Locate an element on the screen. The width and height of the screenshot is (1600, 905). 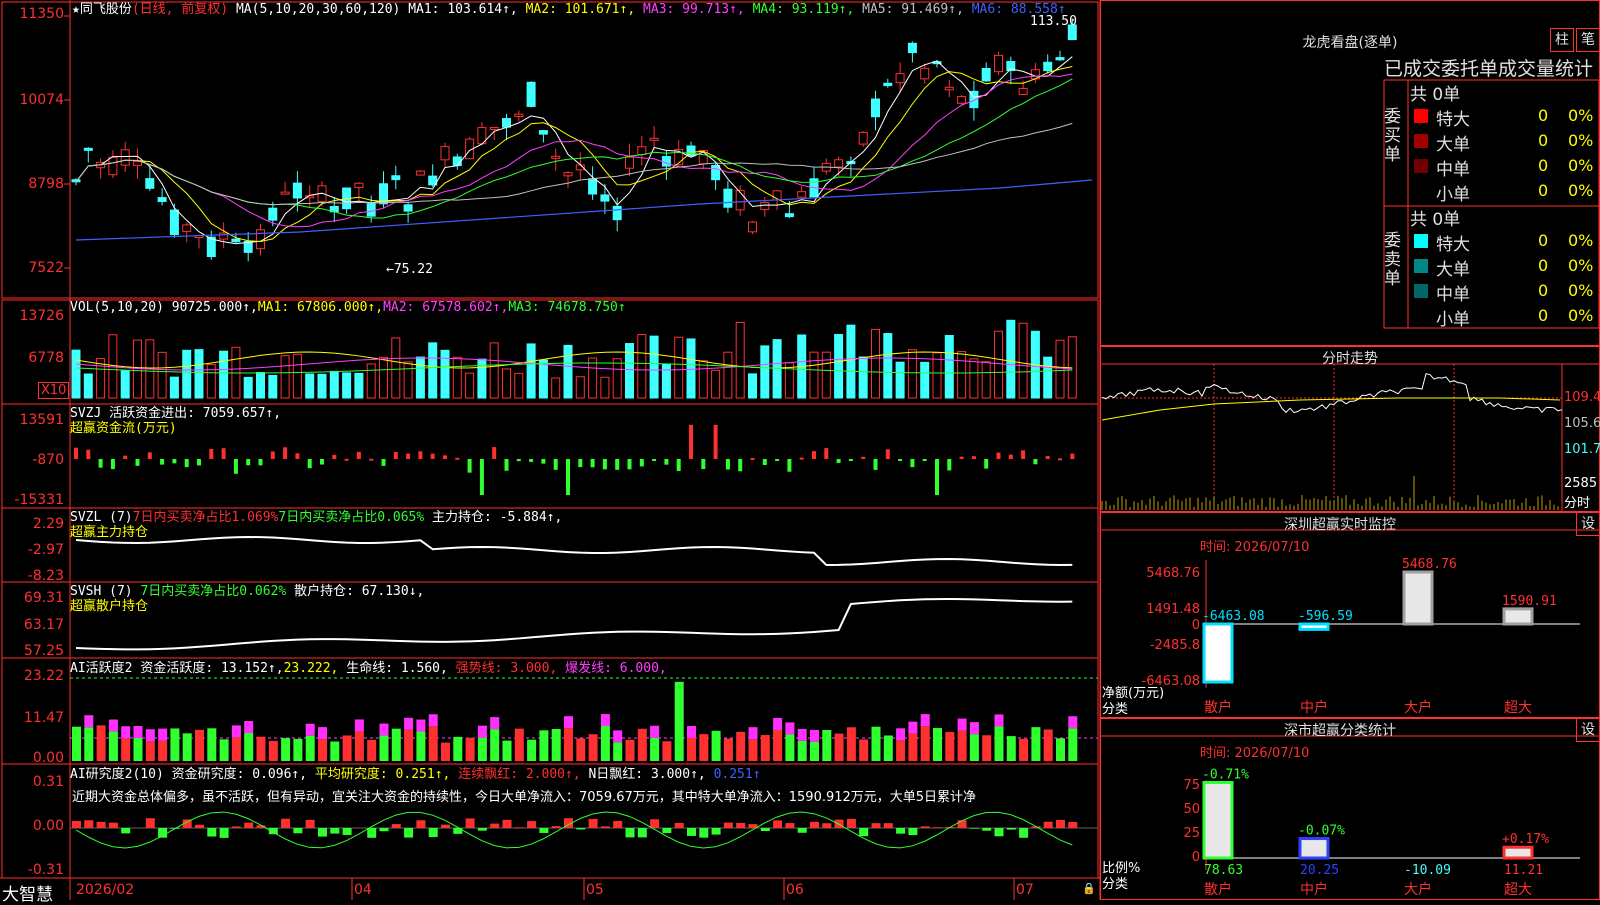
right-panel-frame is located at coordinates (1350, 429).